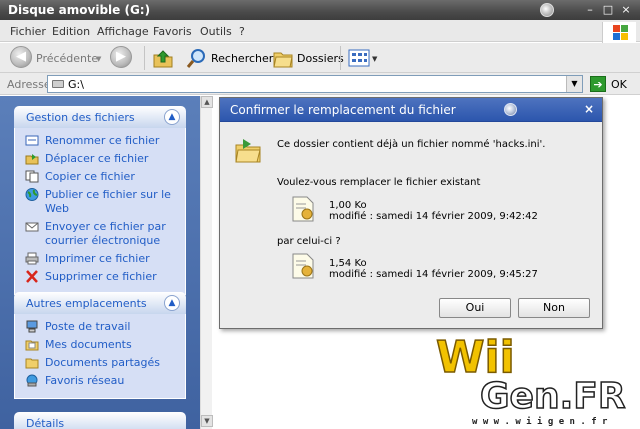 The image size is (640, 429). I want to click on scroll-down-icon: ▼, so click(207, 421).